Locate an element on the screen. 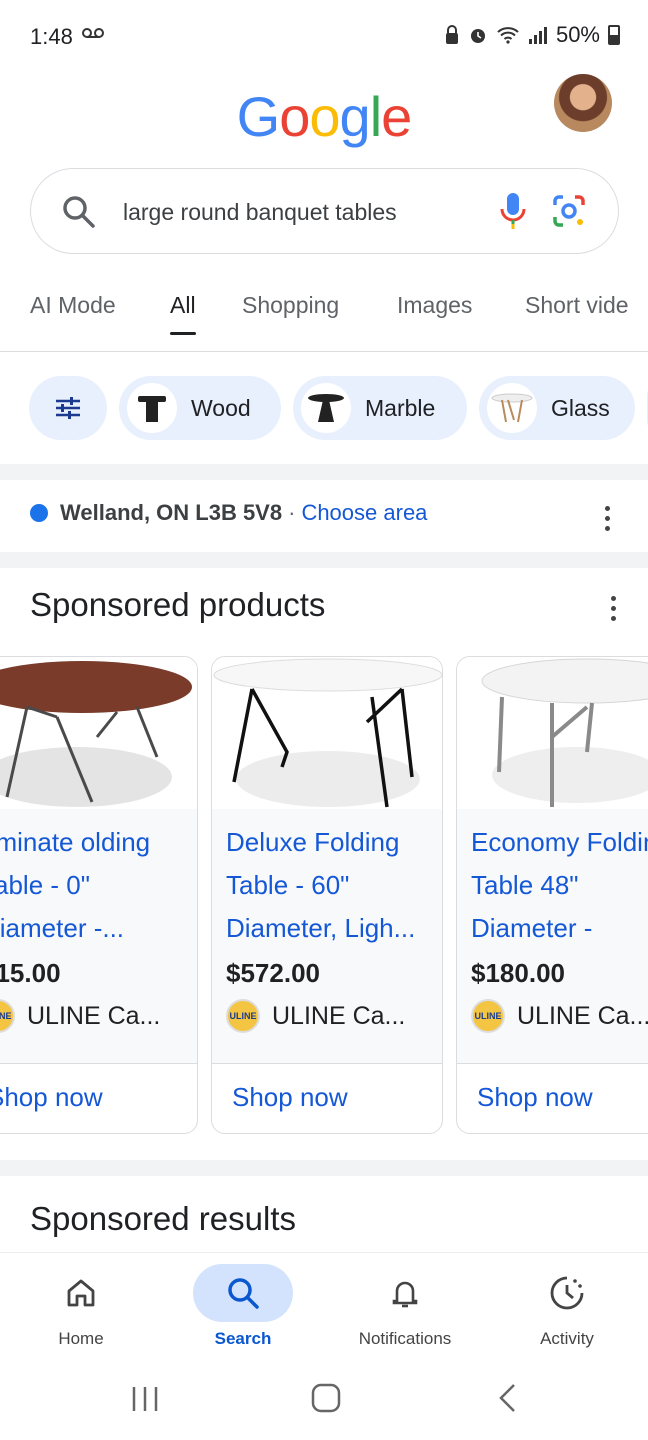  home-button-icon is located at coordinates (326, 1398).